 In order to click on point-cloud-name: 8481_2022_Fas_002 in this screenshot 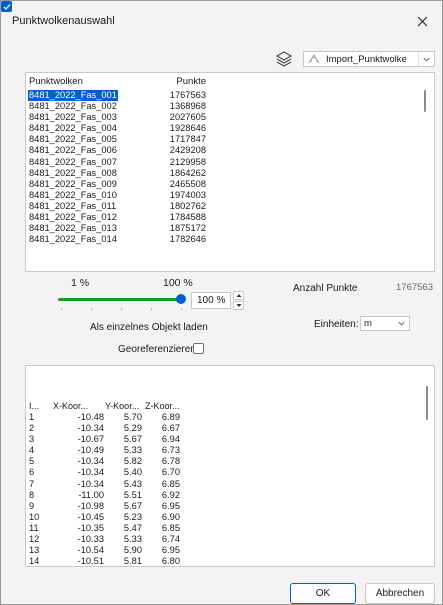, I will do `click(73, 106)`.